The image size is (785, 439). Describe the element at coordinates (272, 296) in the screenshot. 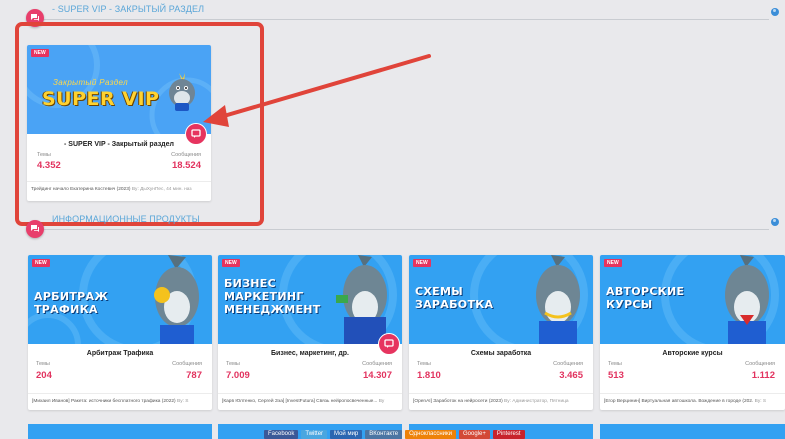

I see `banner-title: БИЗНЕС МАРКЕТИНГ МЕНЕДЖМЕНТ` at that location.